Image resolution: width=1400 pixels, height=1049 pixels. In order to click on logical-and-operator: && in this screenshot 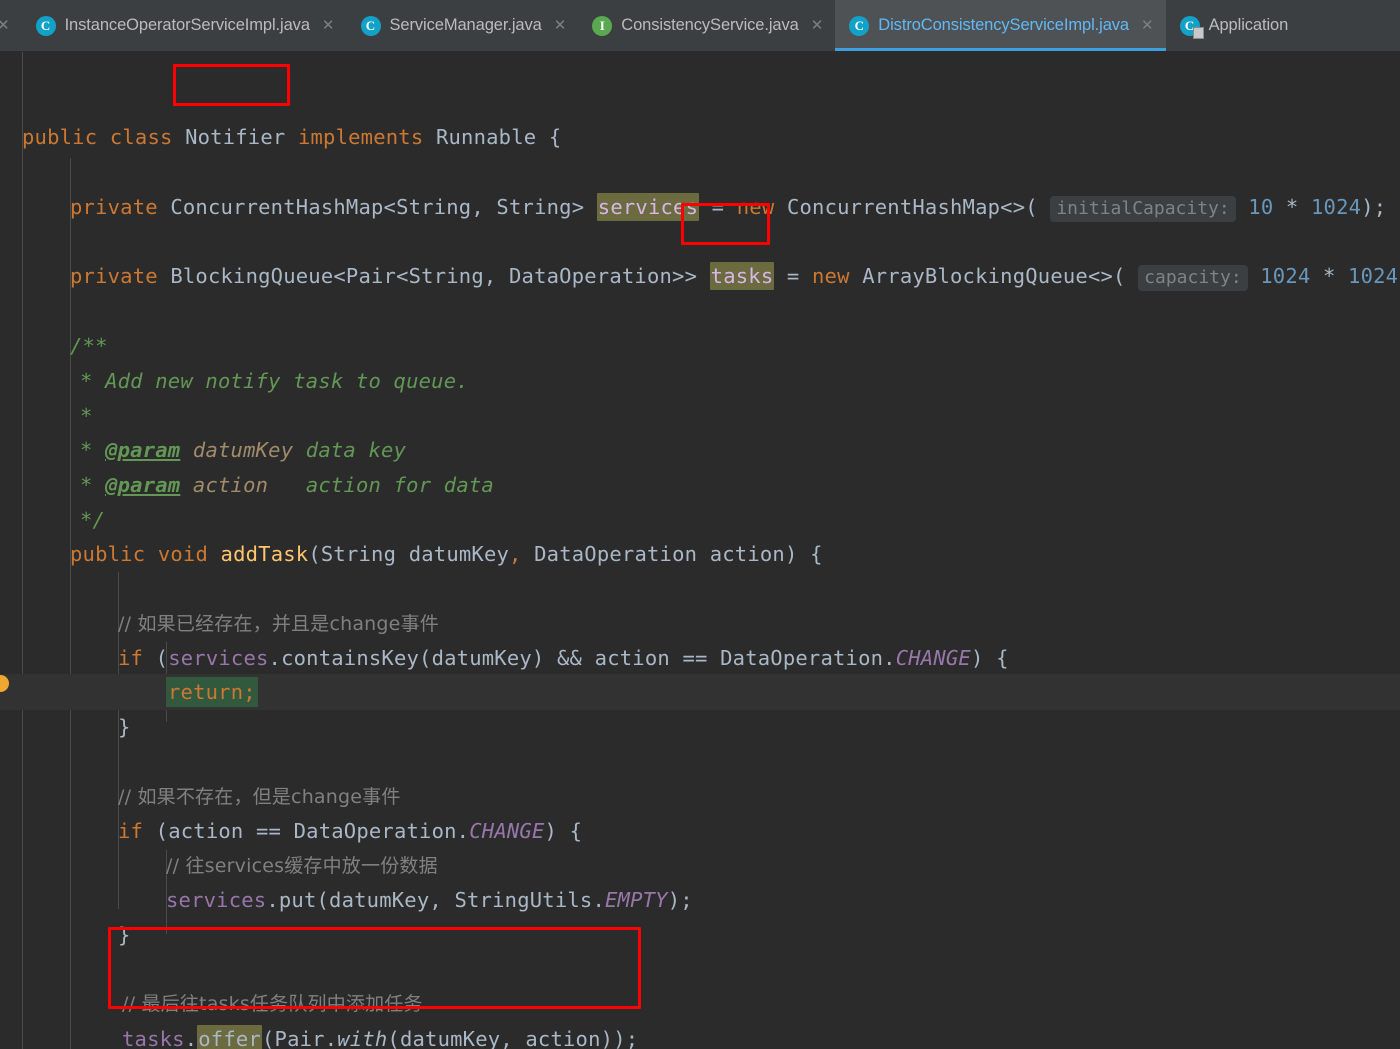, I will do `click(570, 658)`.